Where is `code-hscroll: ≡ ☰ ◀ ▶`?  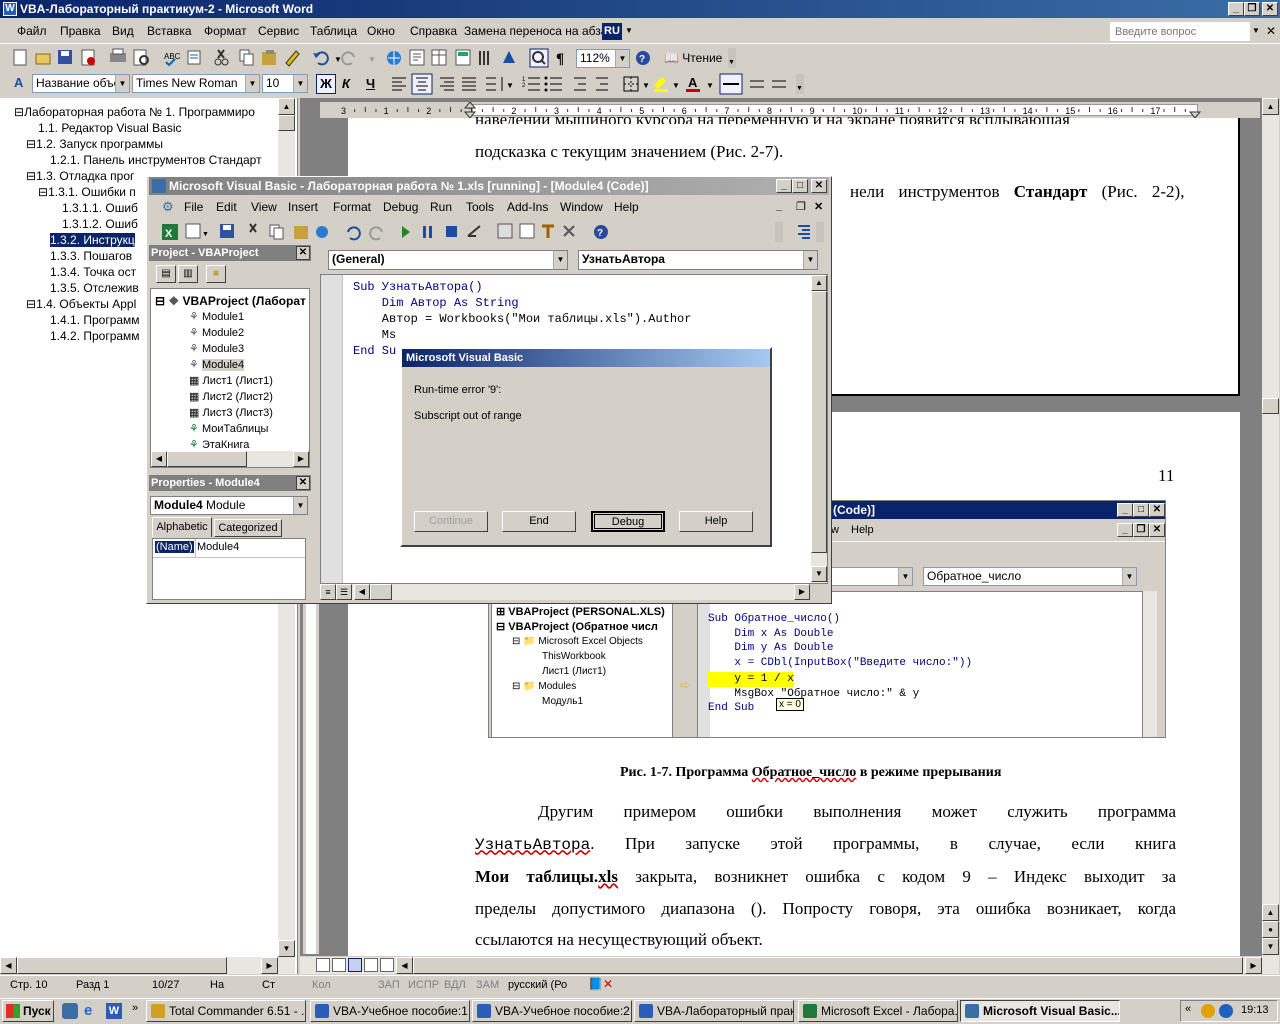
code-hscroll: ≡ ☰ ◀ ▶ is located at coordinates (565, 592).